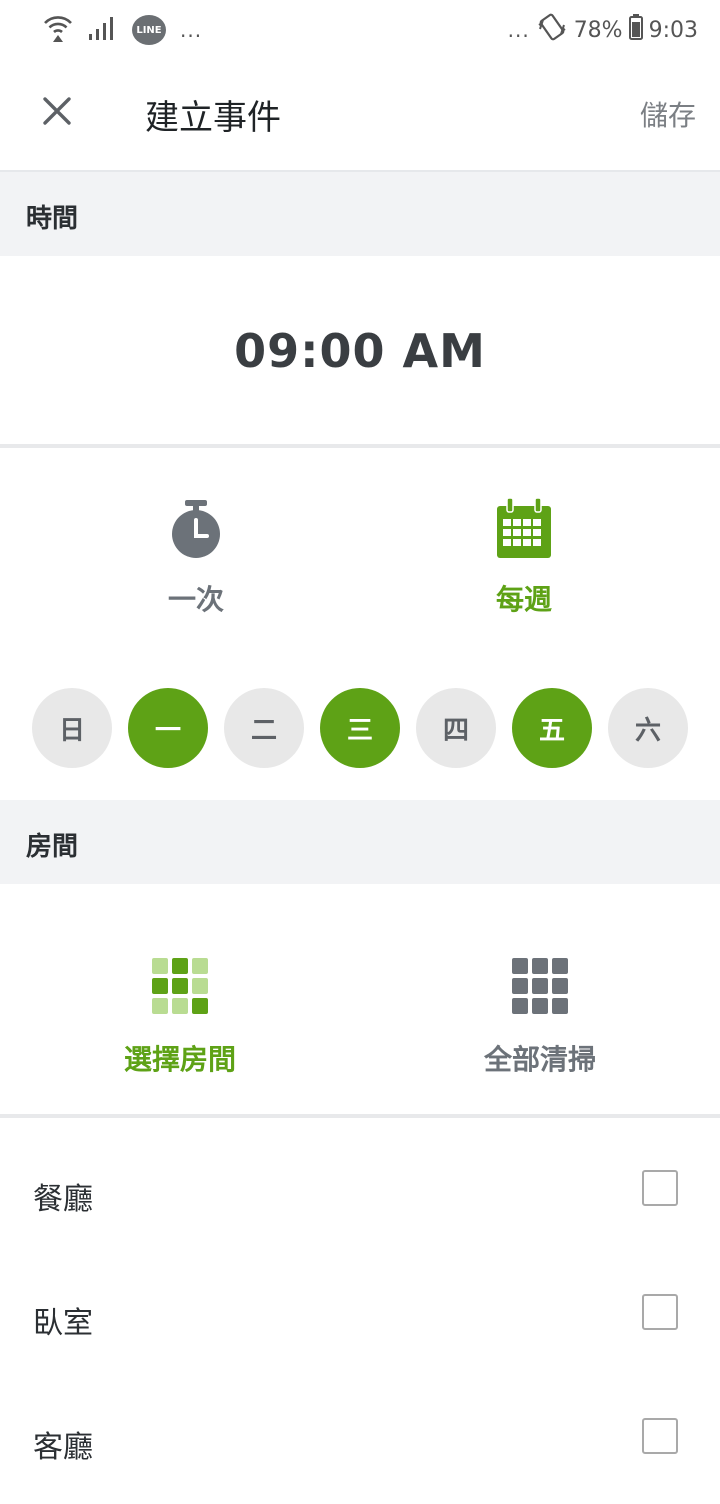  Describe the element at coordinates (360, 1442) in the screenshot. I see `room-row-living: 客廳` at that location.